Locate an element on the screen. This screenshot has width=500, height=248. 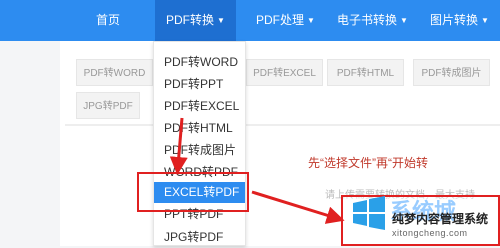
watermark-text: 纯梦内容管理系统 is located at coordinates (440, 219).